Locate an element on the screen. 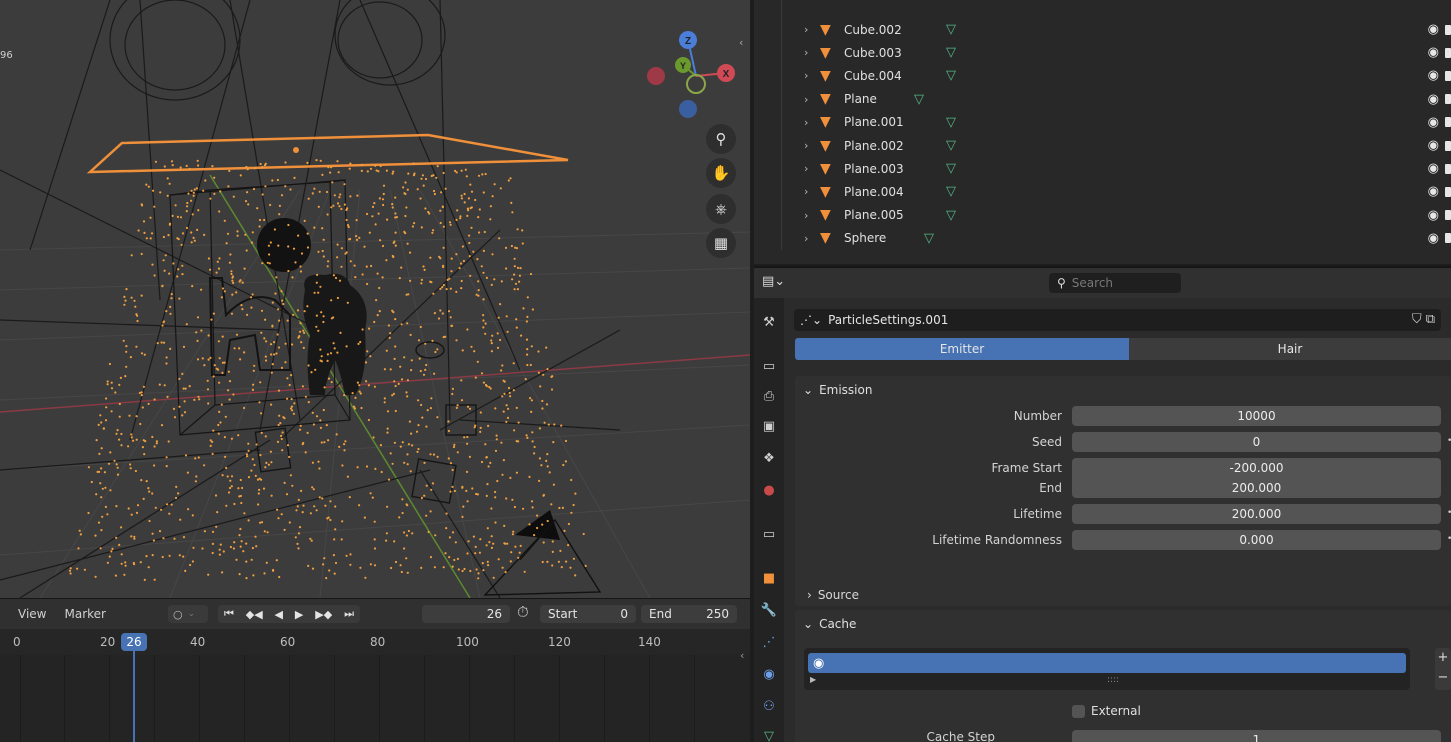 This screenshot has height=742, width=1451. camera-view-icon: ⎈ is located at coordinates (721, 209).